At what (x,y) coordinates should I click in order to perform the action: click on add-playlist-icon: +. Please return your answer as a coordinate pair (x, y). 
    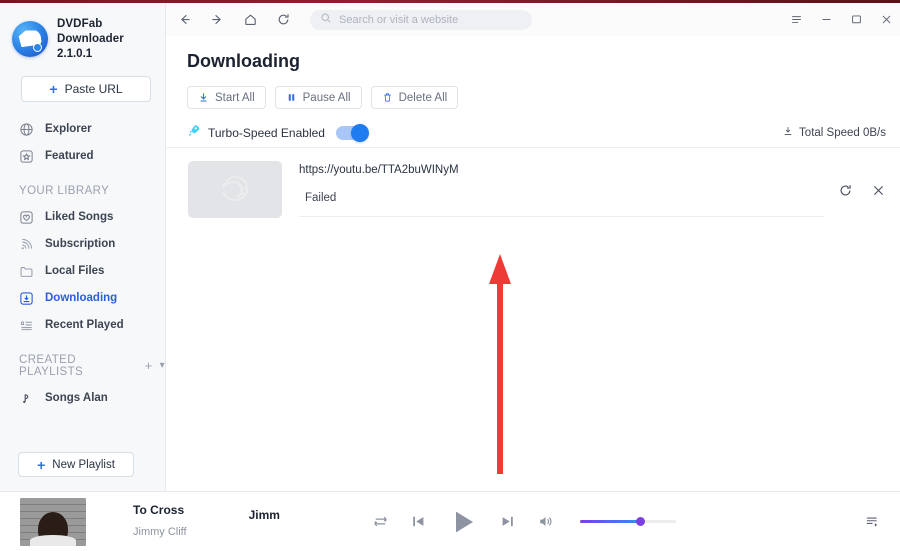
    Looking at the image, I should click on (149, 365).